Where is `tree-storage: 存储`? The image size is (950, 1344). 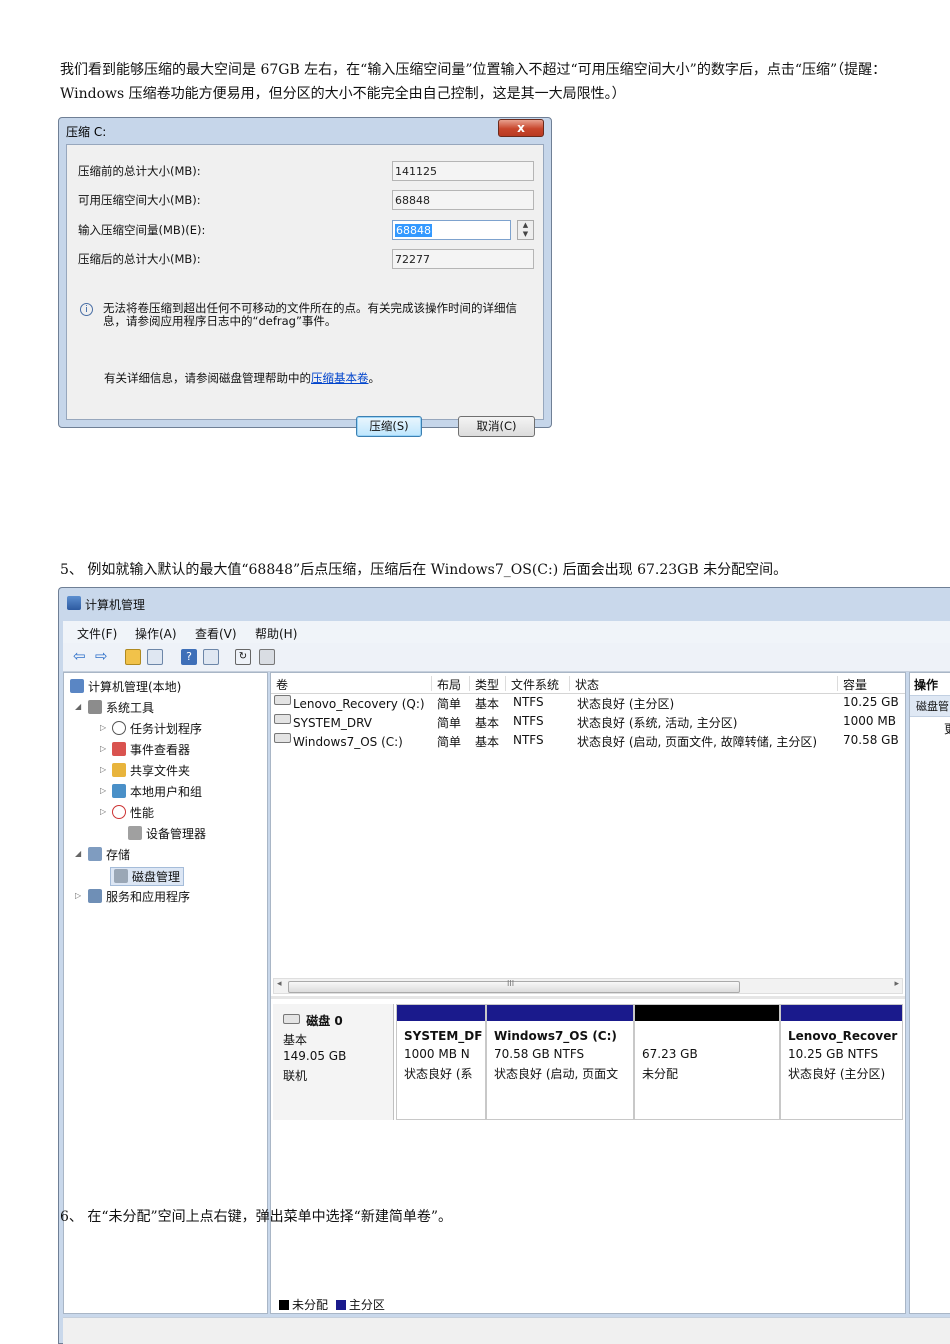
tree-storage: 存储 is located at coordinates (109, 854).